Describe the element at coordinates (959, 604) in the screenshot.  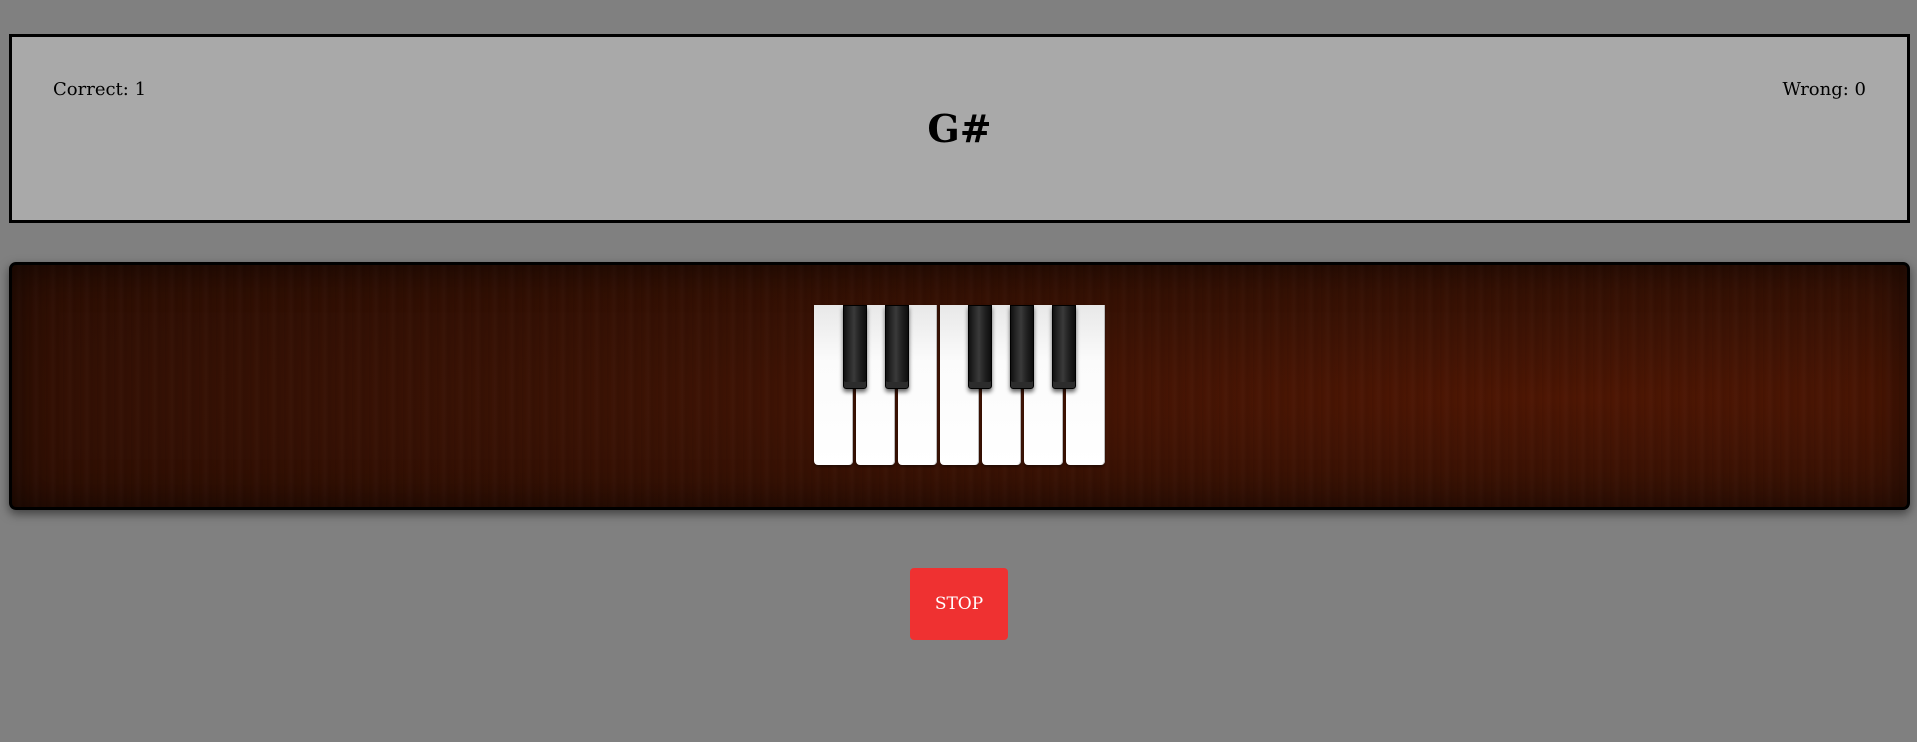
I see `stop-button: STOP` at that location.